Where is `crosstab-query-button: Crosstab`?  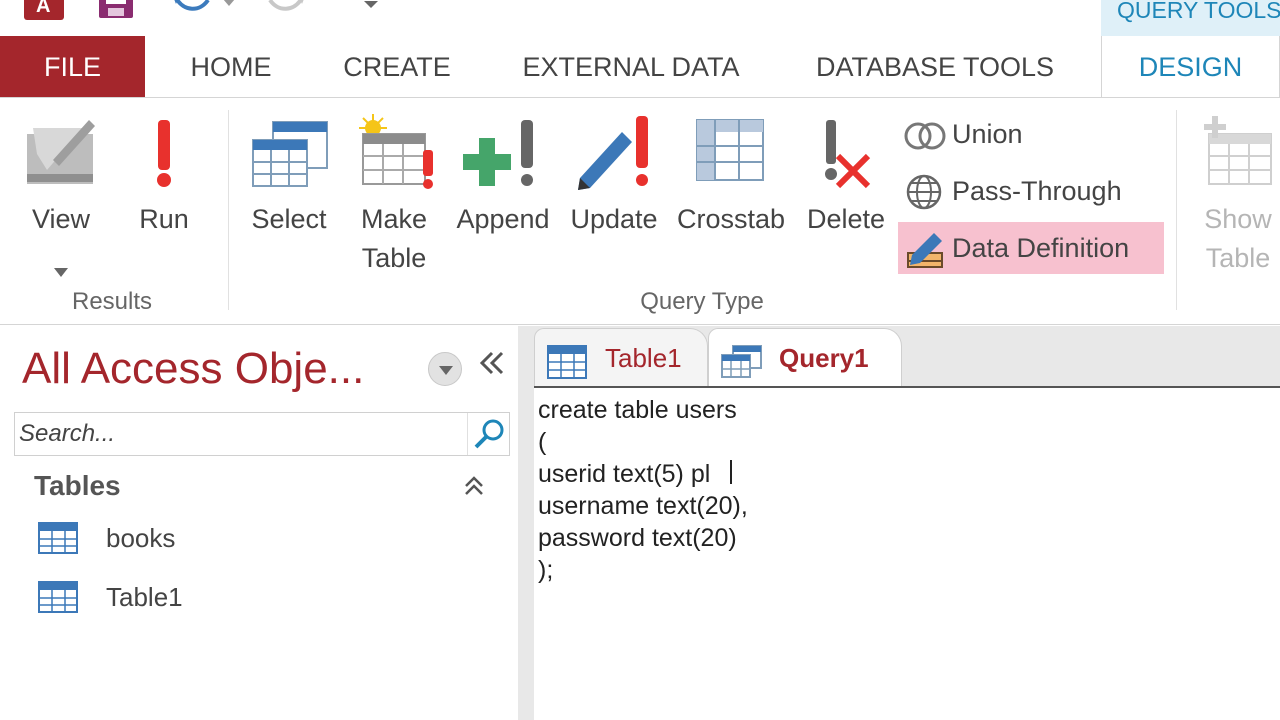
crosstab-query-button: Crosstab is located at coordinates (731, 174).